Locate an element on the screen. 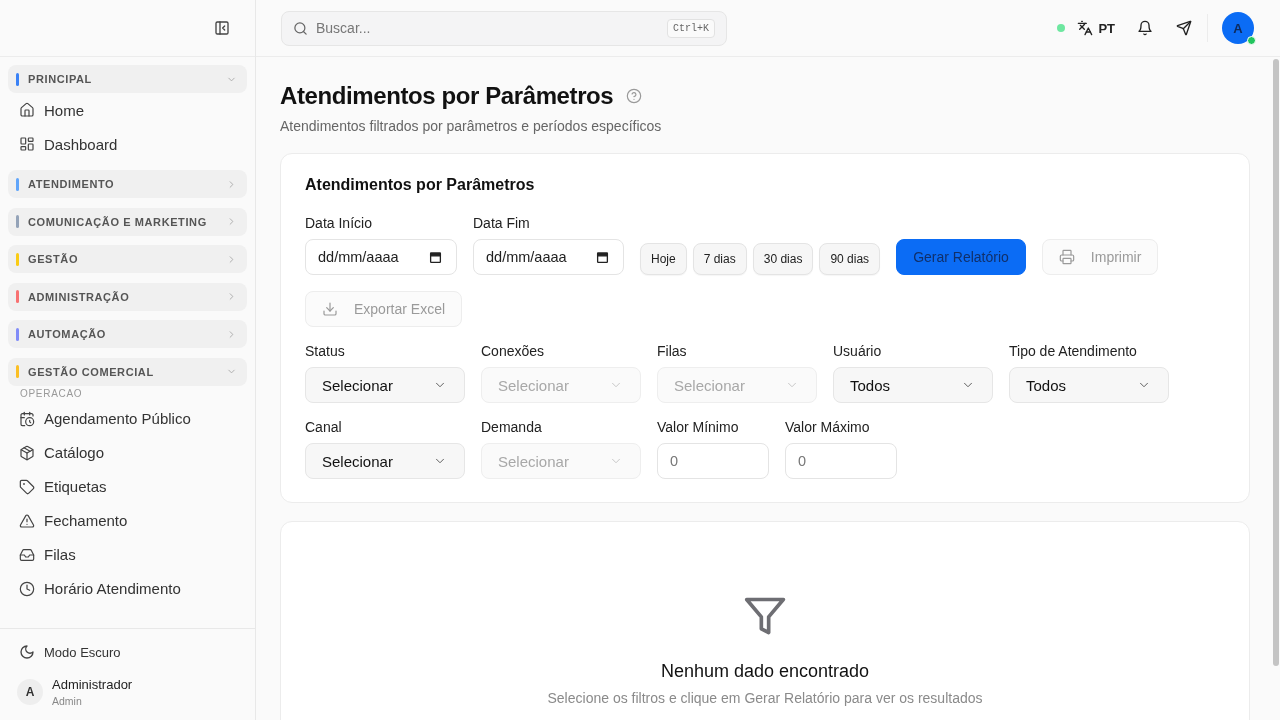 Image resolution: width=1280 pixels, height=720 pixels. field-label: Data Início is located at coordinates (339, 223).